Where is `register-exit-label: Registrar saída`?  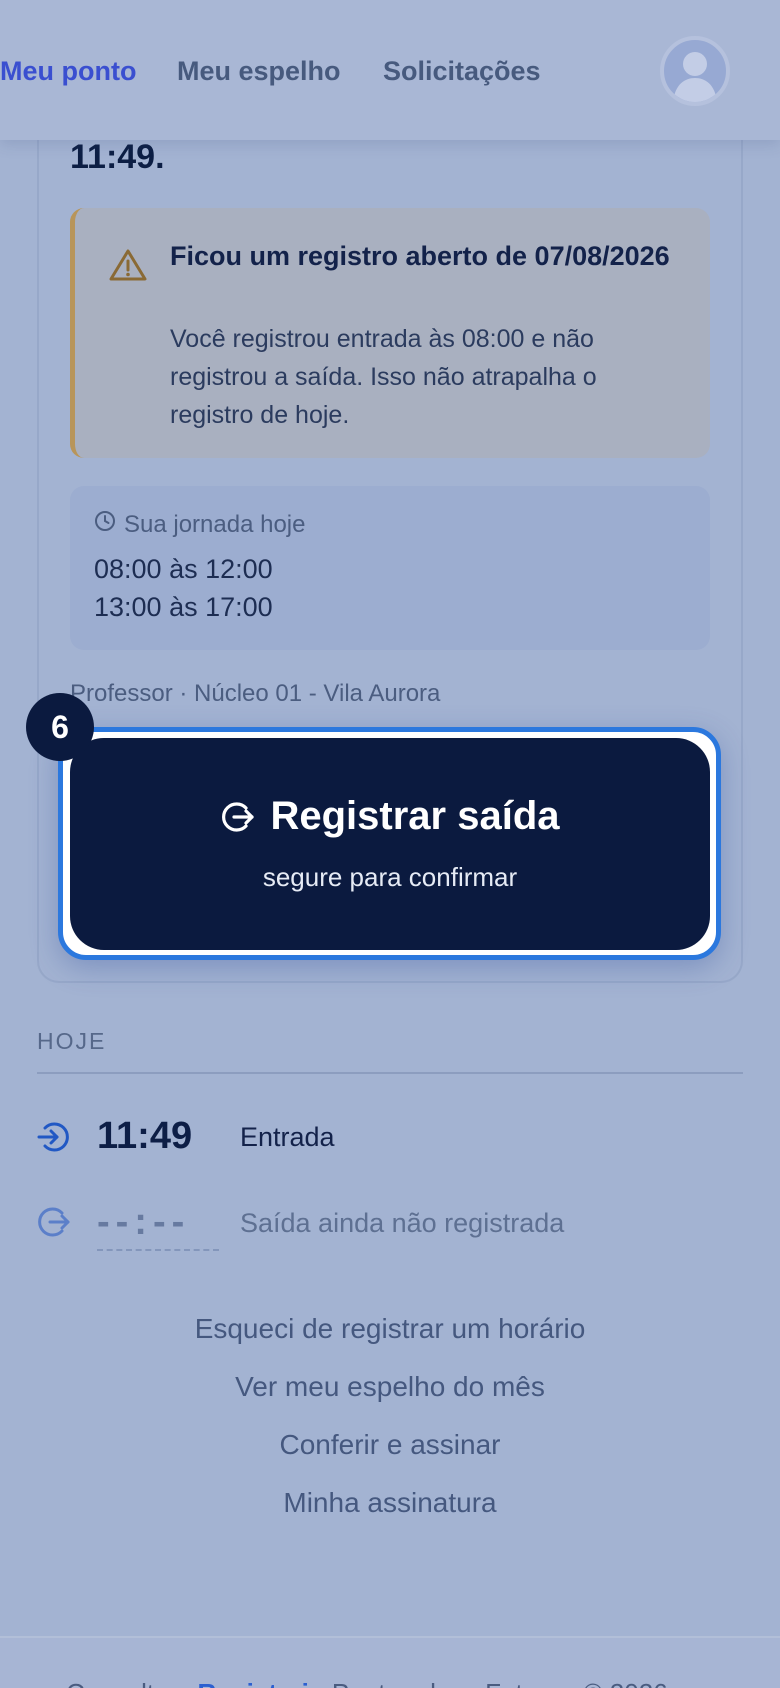
register-exit-label: Registrar saída is located at coordinates (415, 816).